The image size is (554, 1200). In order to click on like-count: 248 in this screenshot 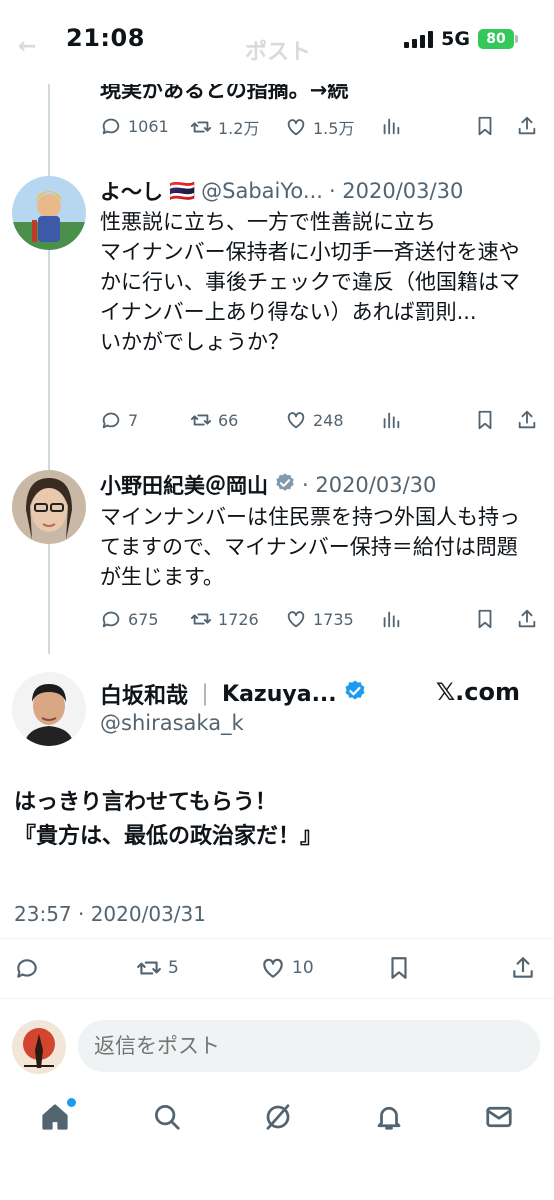, I will do `click(328, 420)`.